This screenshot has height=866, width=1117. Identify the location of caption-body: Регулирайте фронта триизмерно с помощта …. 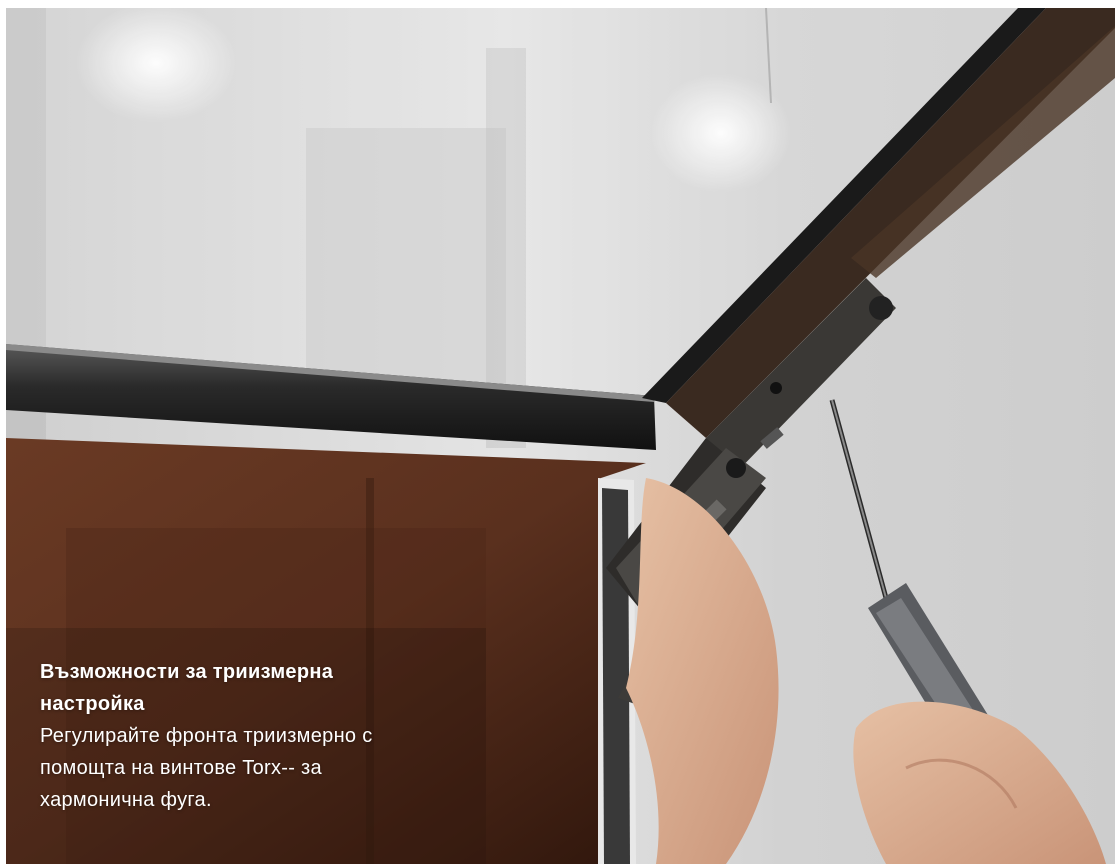
(206, 768).